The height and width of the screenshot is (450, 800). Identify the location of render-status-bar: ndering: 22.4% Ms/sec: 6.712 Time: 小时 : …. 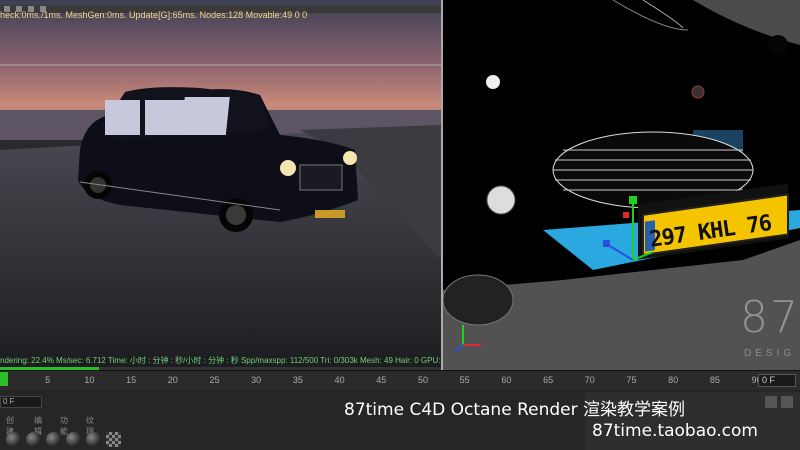
(220, 360).